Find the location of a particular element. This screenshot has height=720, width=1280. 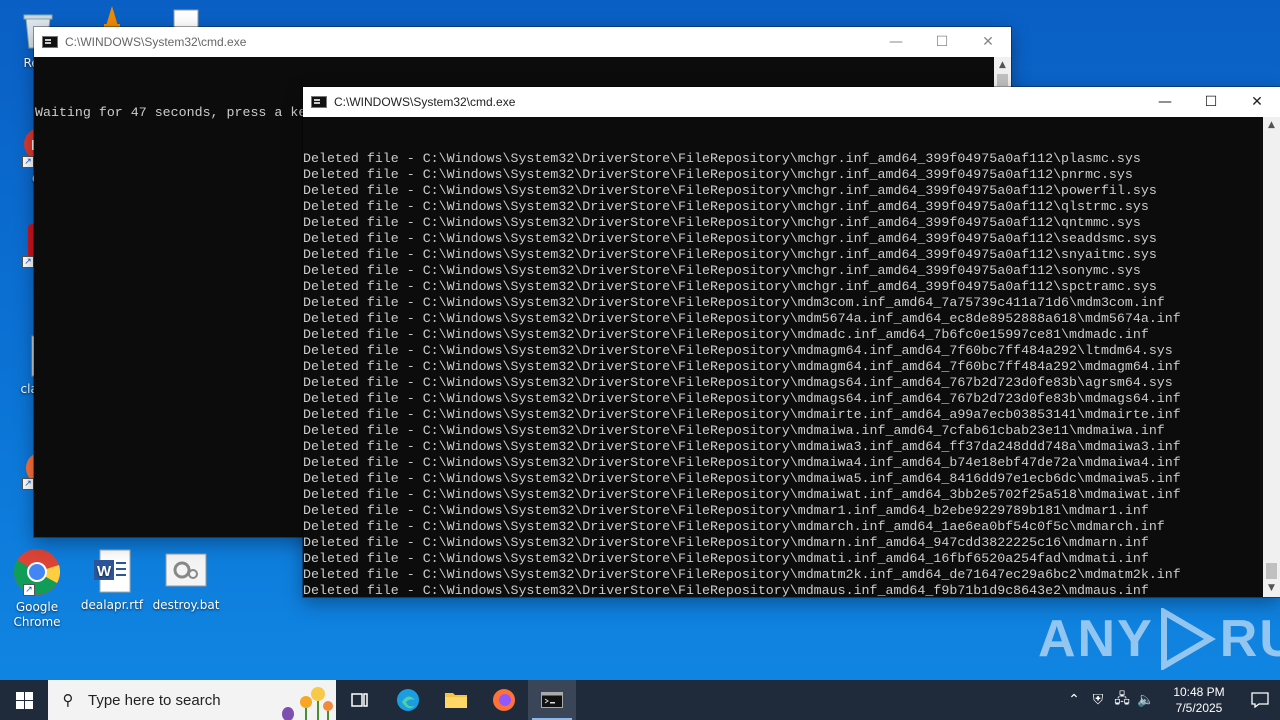

start-button is located at coordinates (24, 700).